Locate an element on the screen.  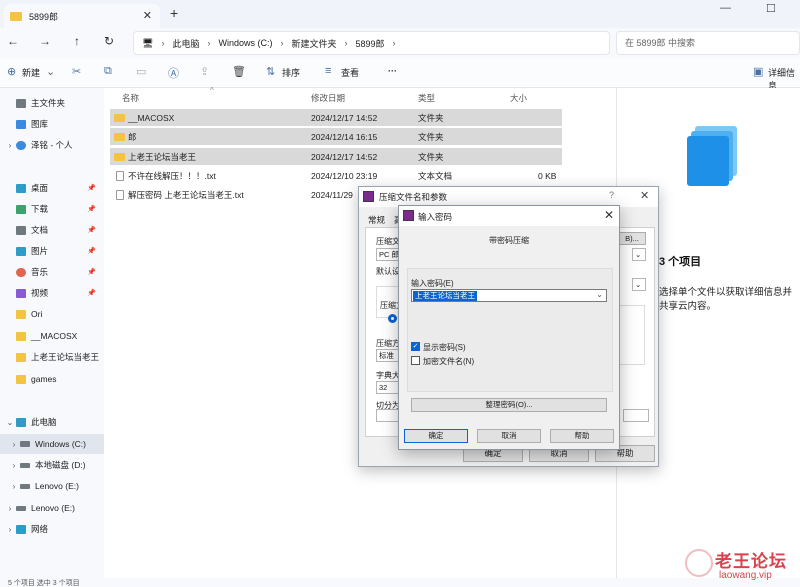
network-icon is located at coordinates (21, 529).